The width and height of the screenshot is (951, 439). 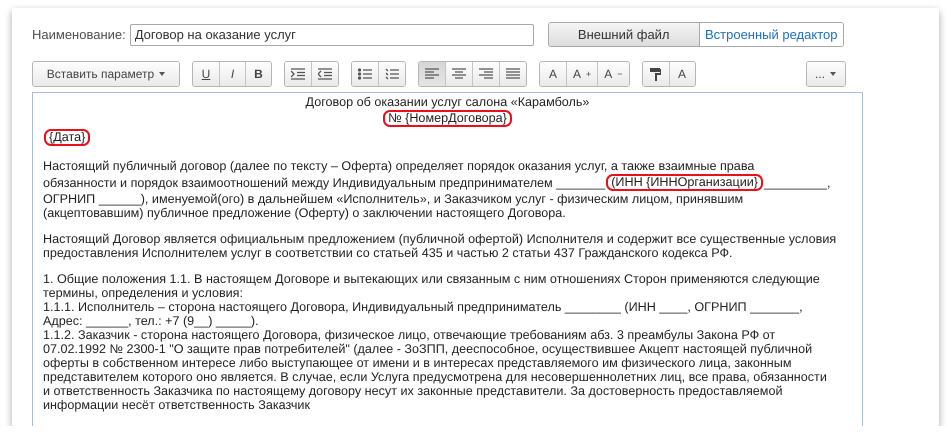 What do you see at coordinates (447, 118) in the screenshot?
I see `highlighted-placeholder: № {НомерДоговора}` at bounding box center [447, 118].